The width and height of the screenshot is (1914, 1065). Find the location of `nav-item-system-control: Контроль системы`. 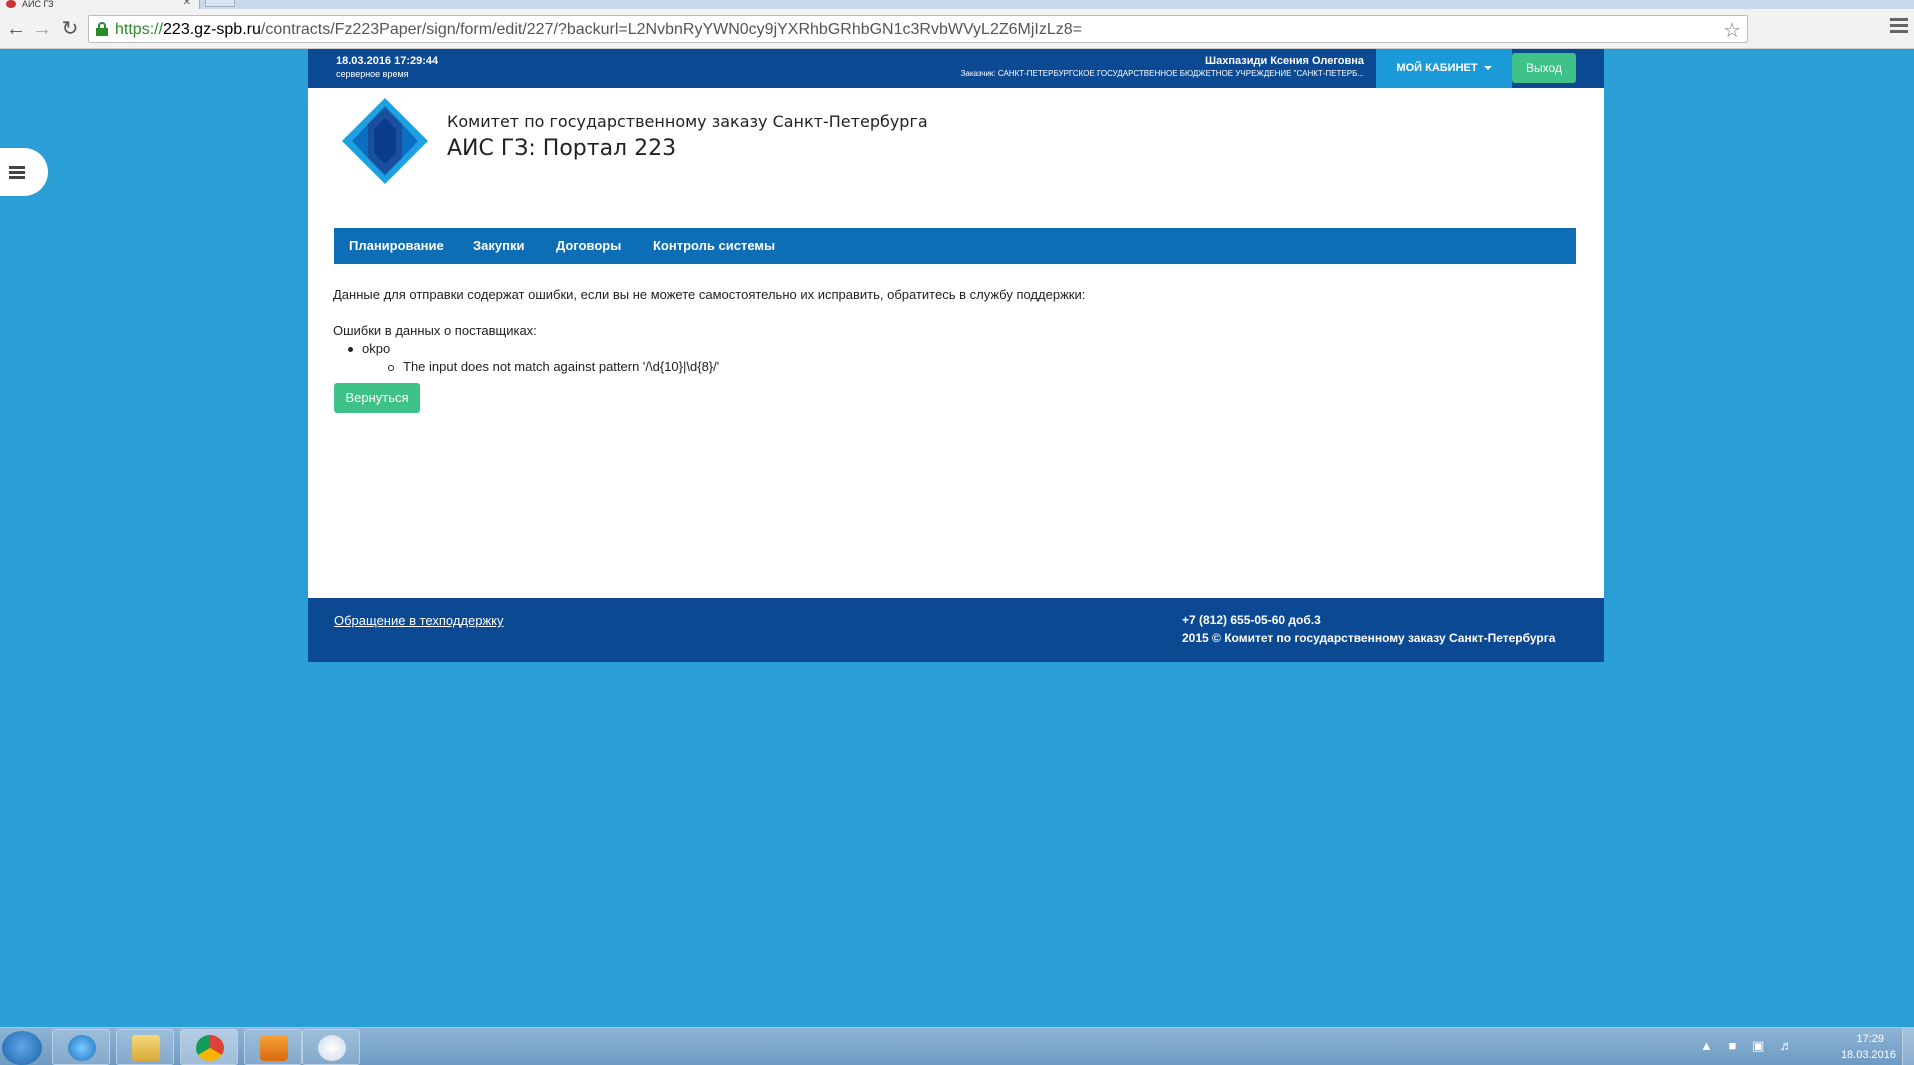

nav-item-system-control: Контроль системы is located at coordinates (714, 246).